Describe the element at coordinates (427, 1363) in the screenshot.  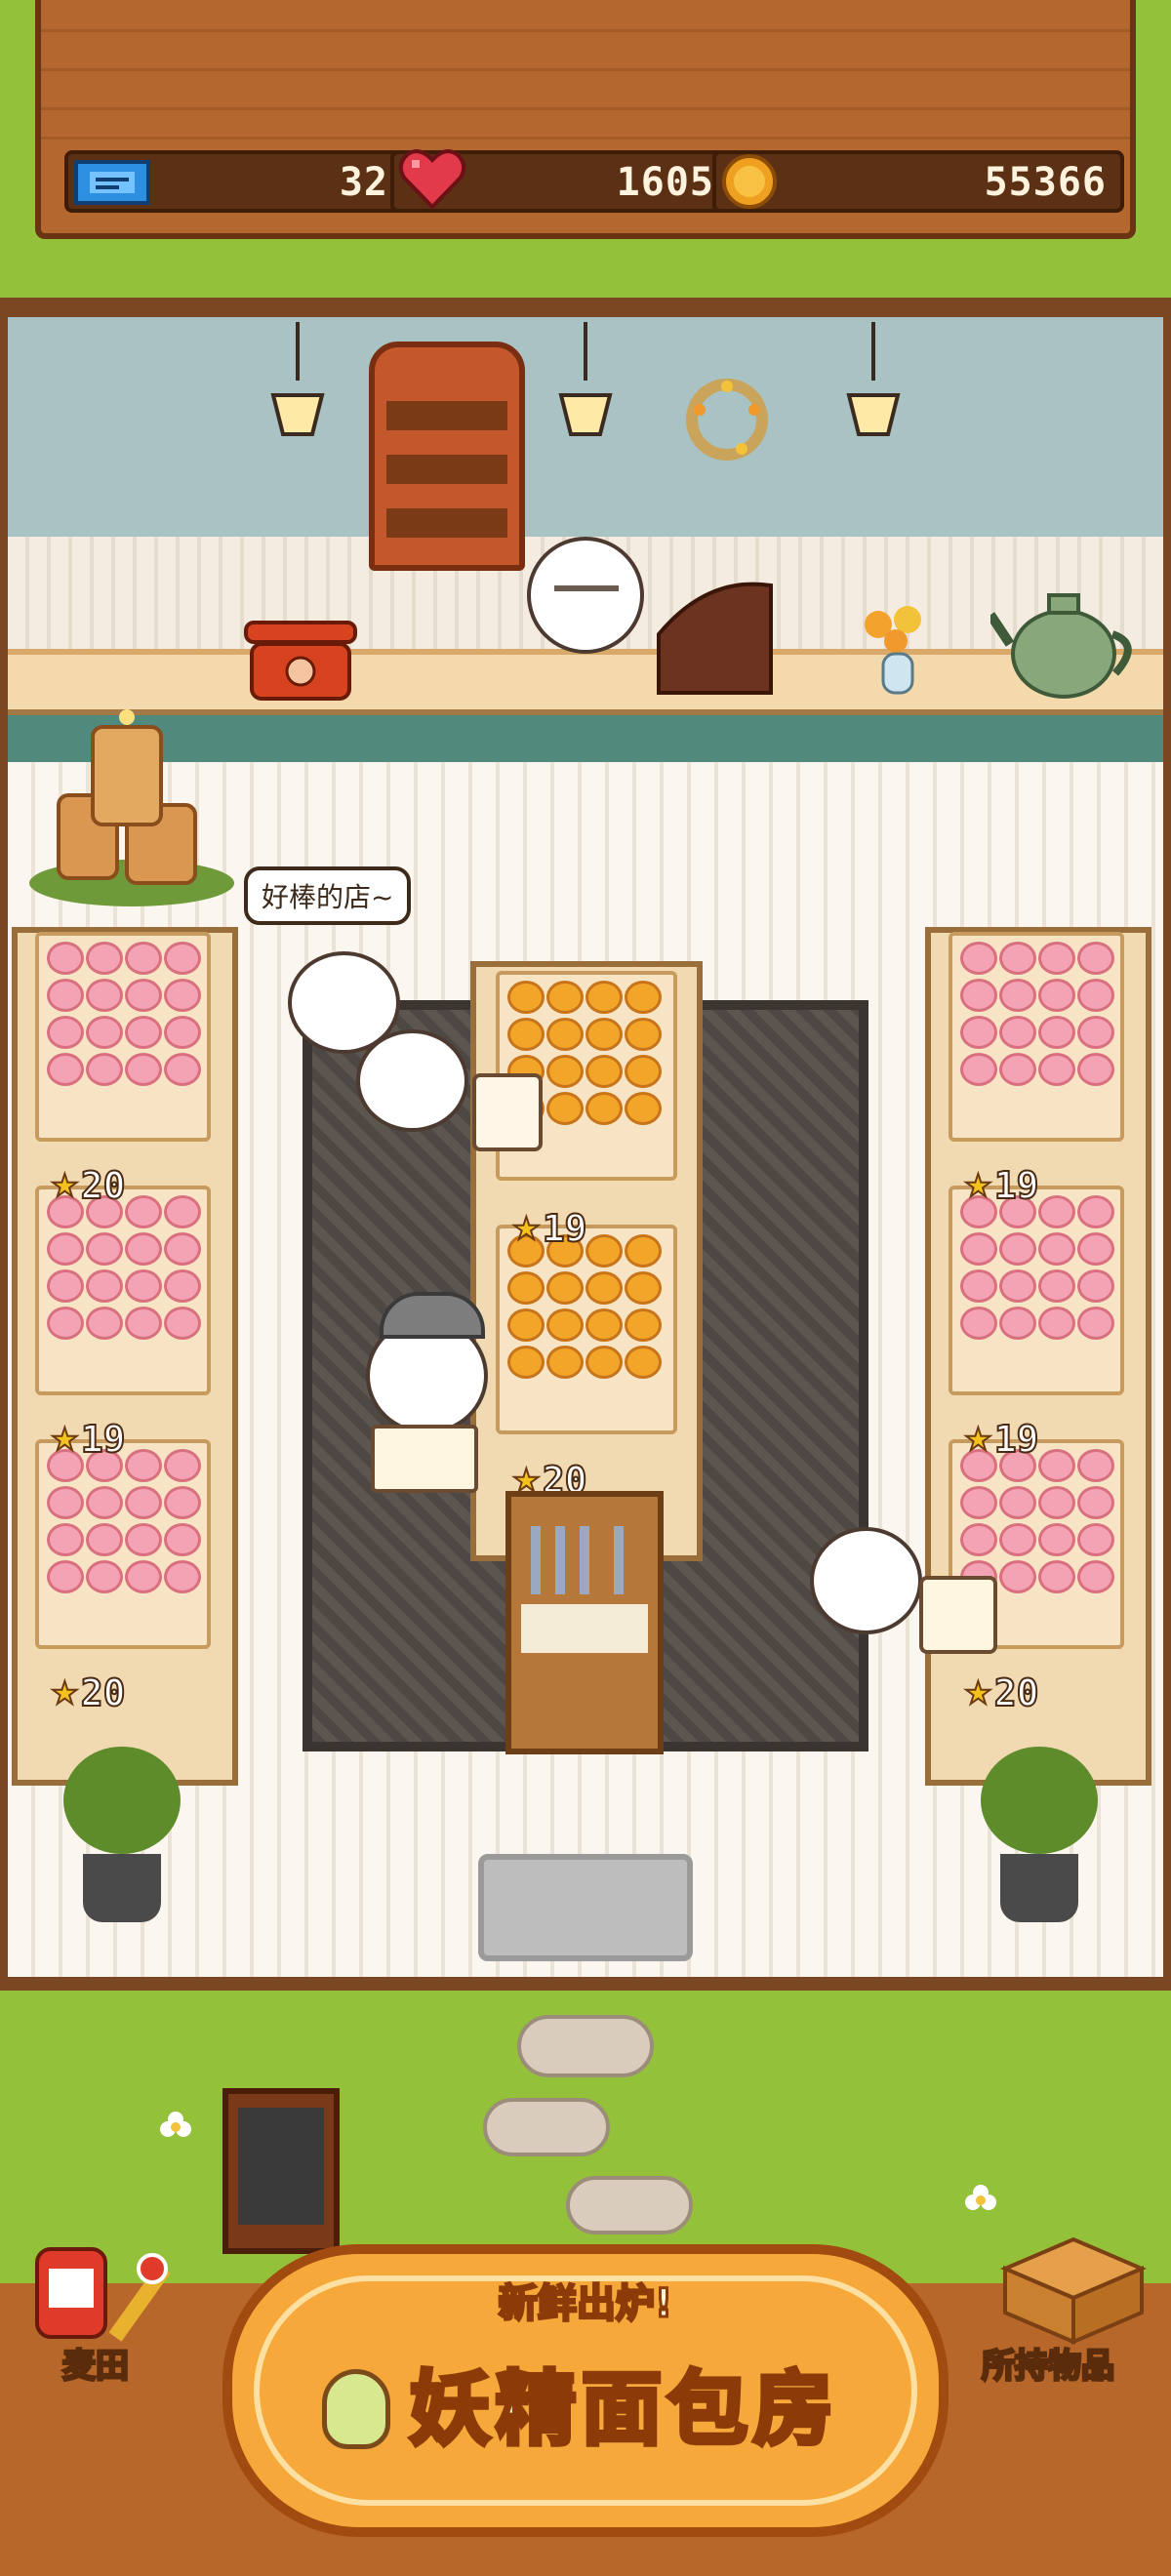
I see `customer-character-with-hat` at that location.